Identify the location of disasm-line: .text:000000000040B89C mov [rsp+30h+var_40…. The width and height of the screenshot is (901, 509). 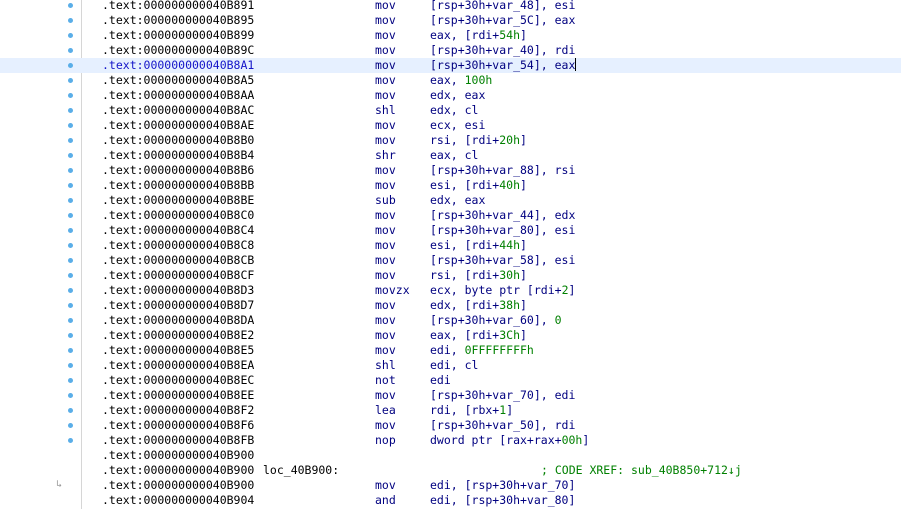
(450, 50).